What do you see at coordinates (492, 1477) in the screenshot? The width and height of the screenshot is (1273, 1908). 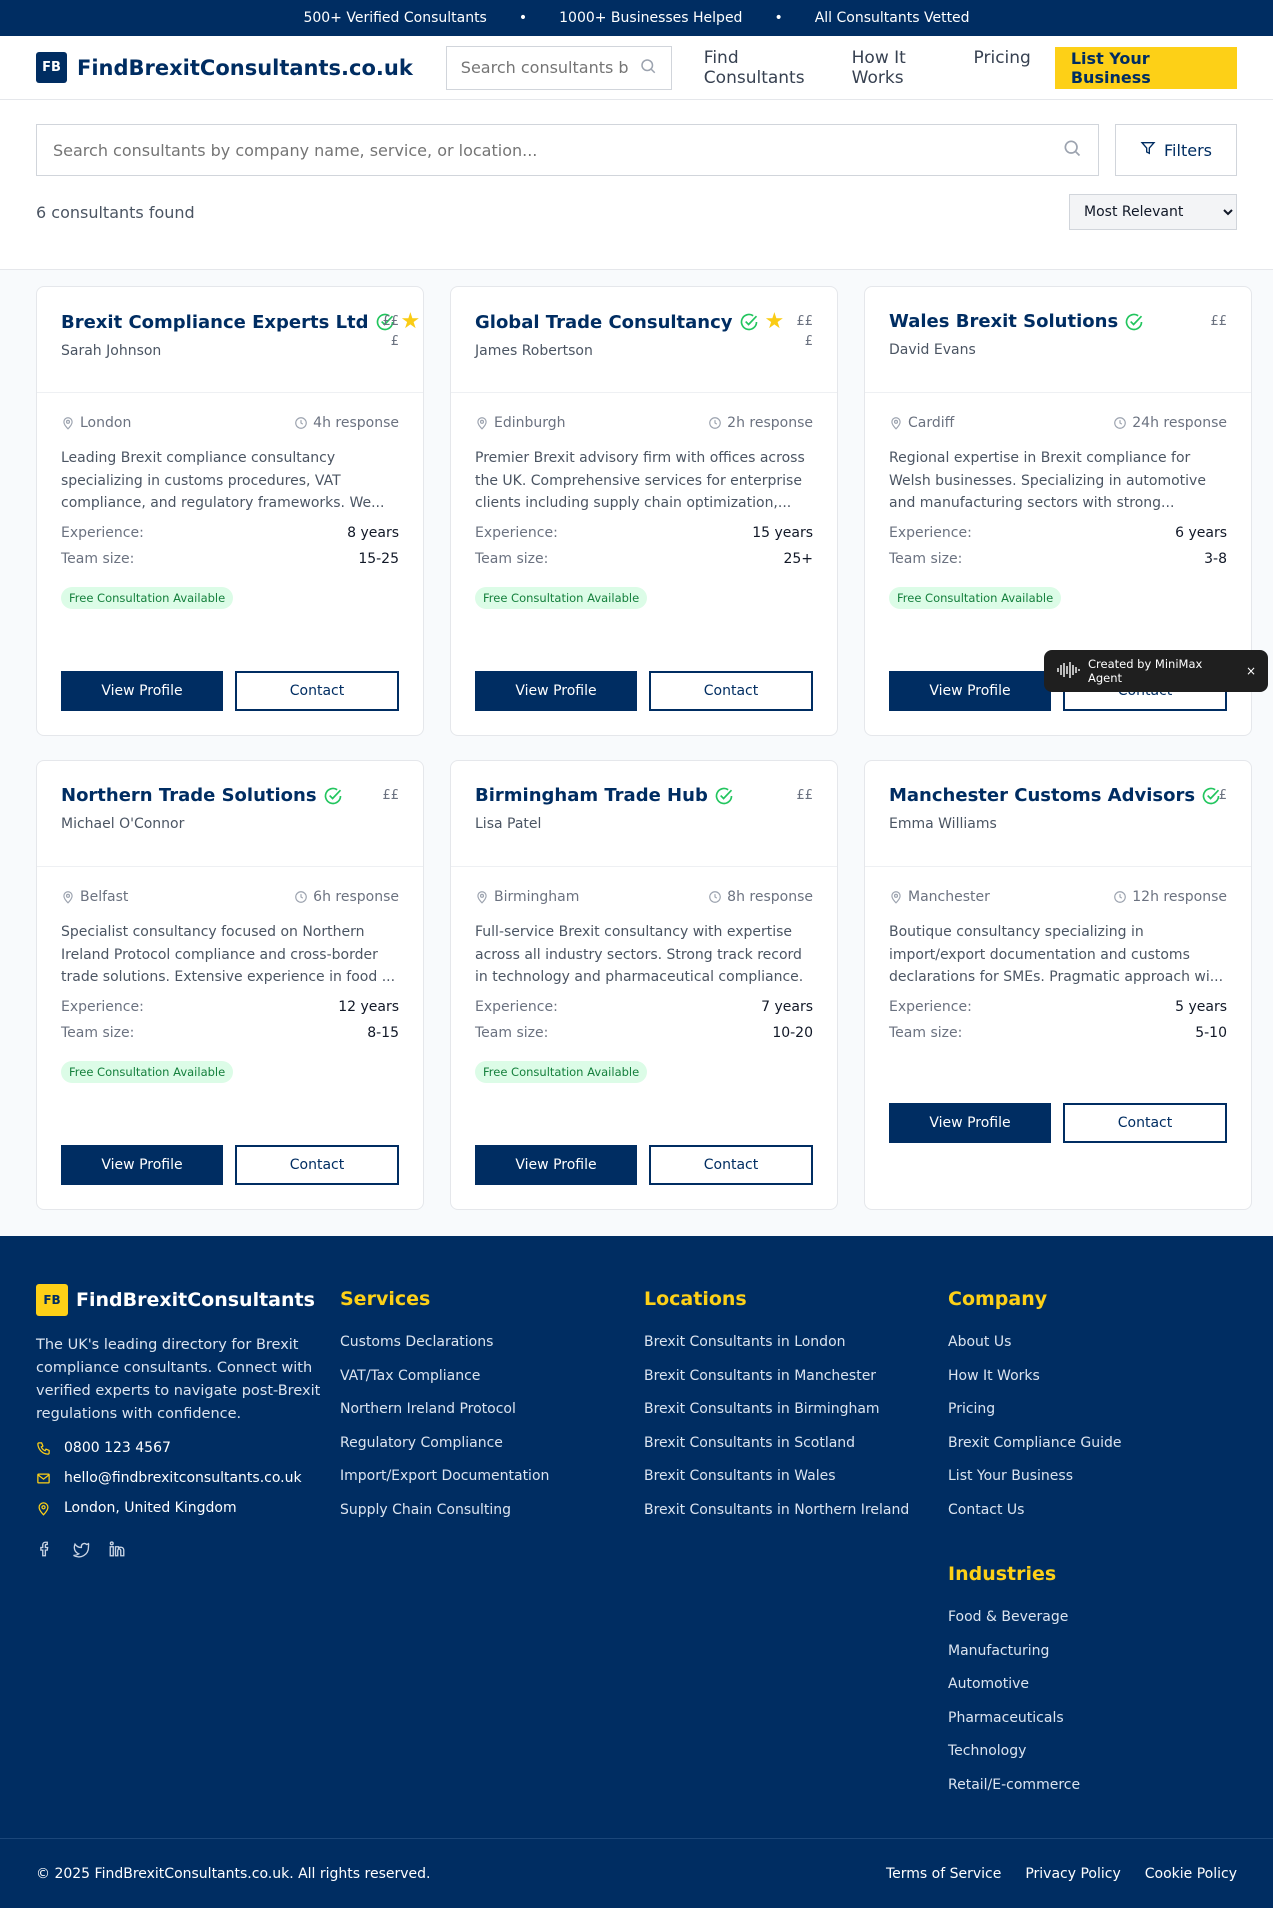 I see `footer-link-service: Import/Export Documentation` at bounding box center [492, 1477].